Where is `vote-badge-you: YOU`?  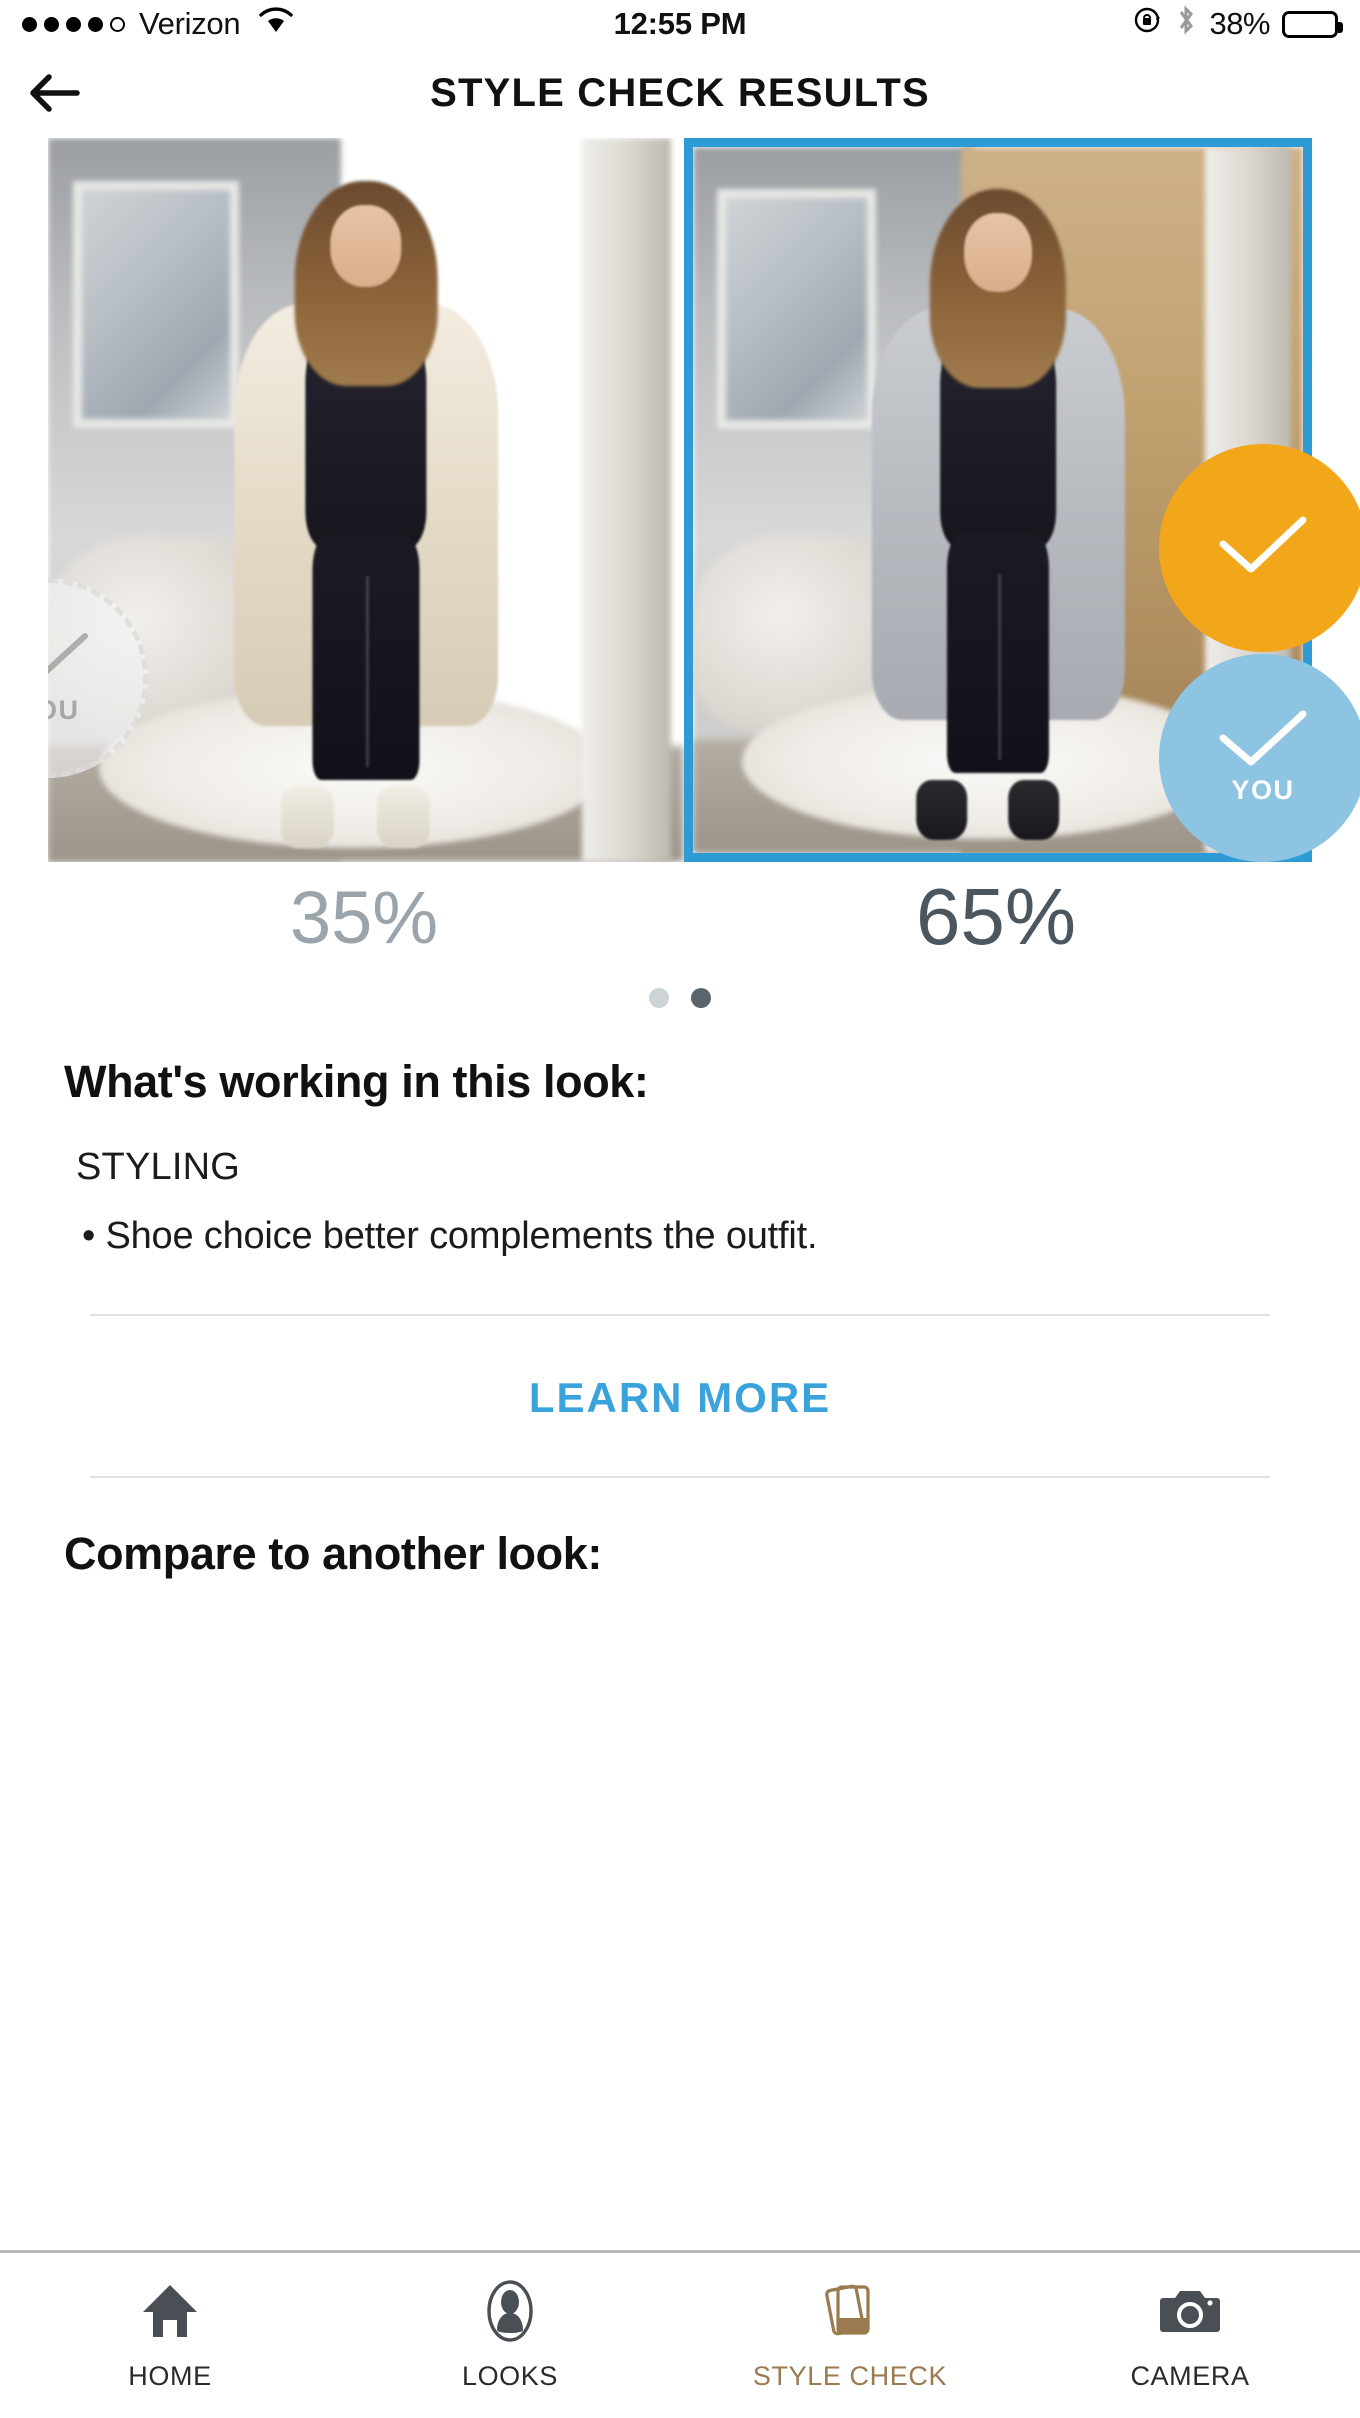 vote-badge-you: YOU is located at coordinates (1259, 758).